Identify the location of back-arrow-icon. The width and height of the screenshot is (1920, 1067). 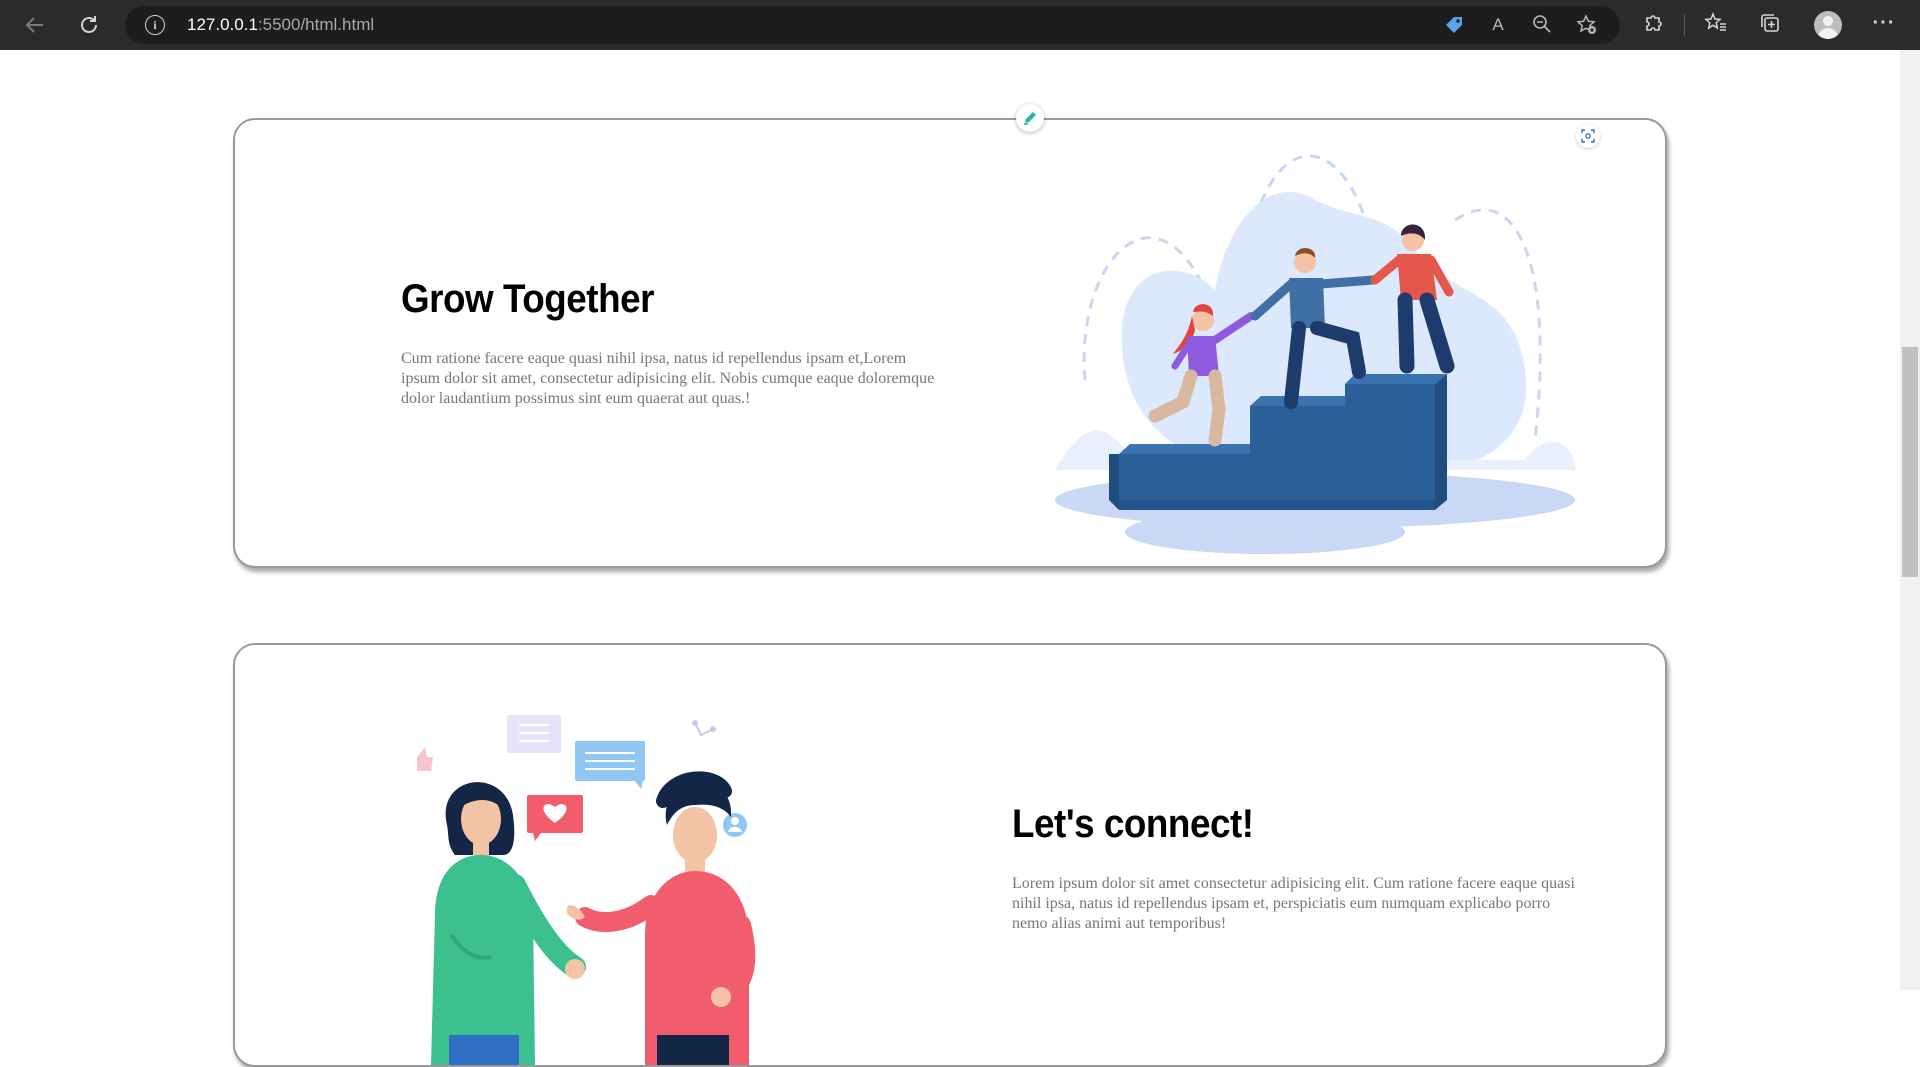
(35, 25).